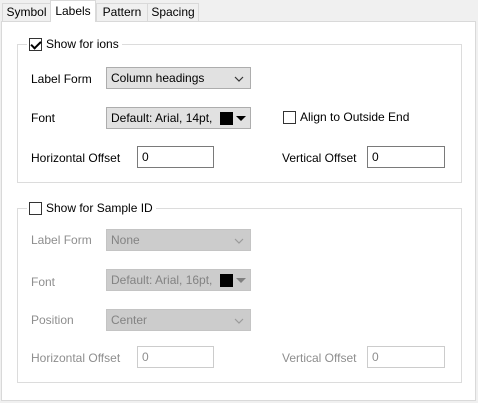 The height and width of the screenshot is (403, 478). I want to click on tab-pattern: Pattern, so click(122, 12).